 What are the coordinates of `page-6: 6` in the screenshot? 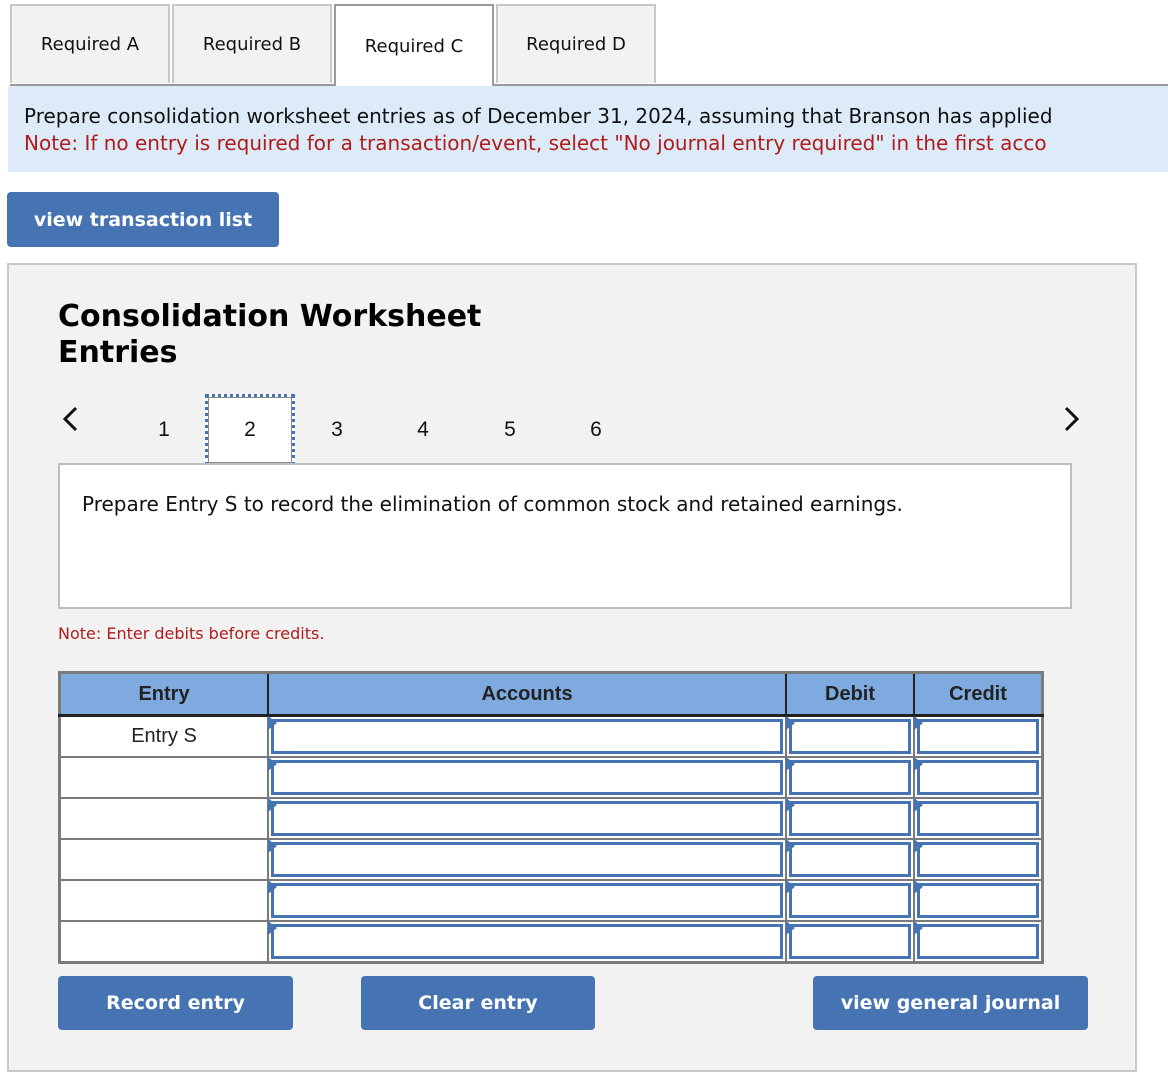 It's located at (596, 430).